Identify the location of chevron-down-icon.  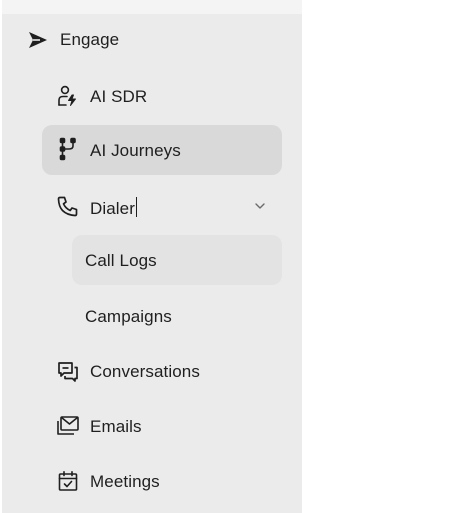
(260, 206).